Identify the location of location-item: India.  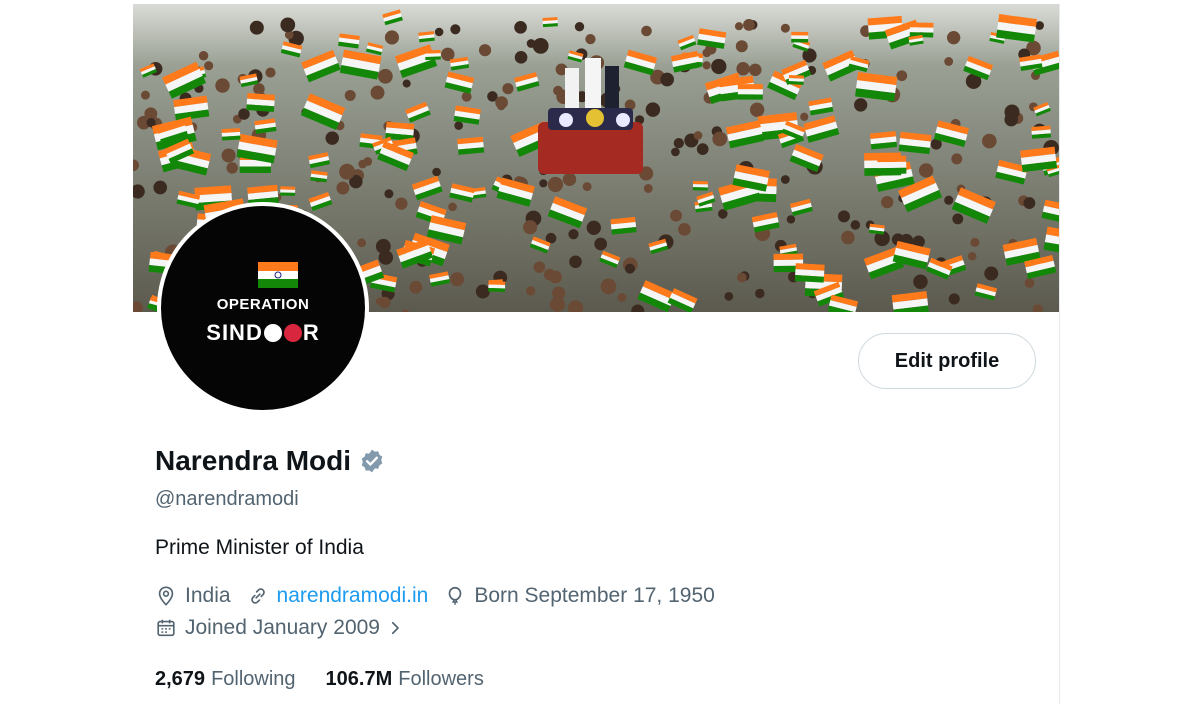
(193, 596).